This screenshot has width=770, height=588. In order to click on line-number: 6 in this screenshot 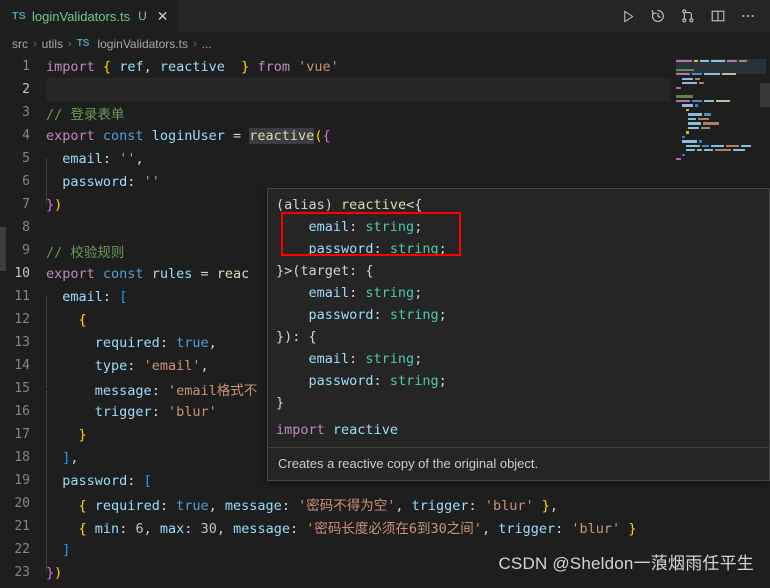, I will do `click(26, 181)`.